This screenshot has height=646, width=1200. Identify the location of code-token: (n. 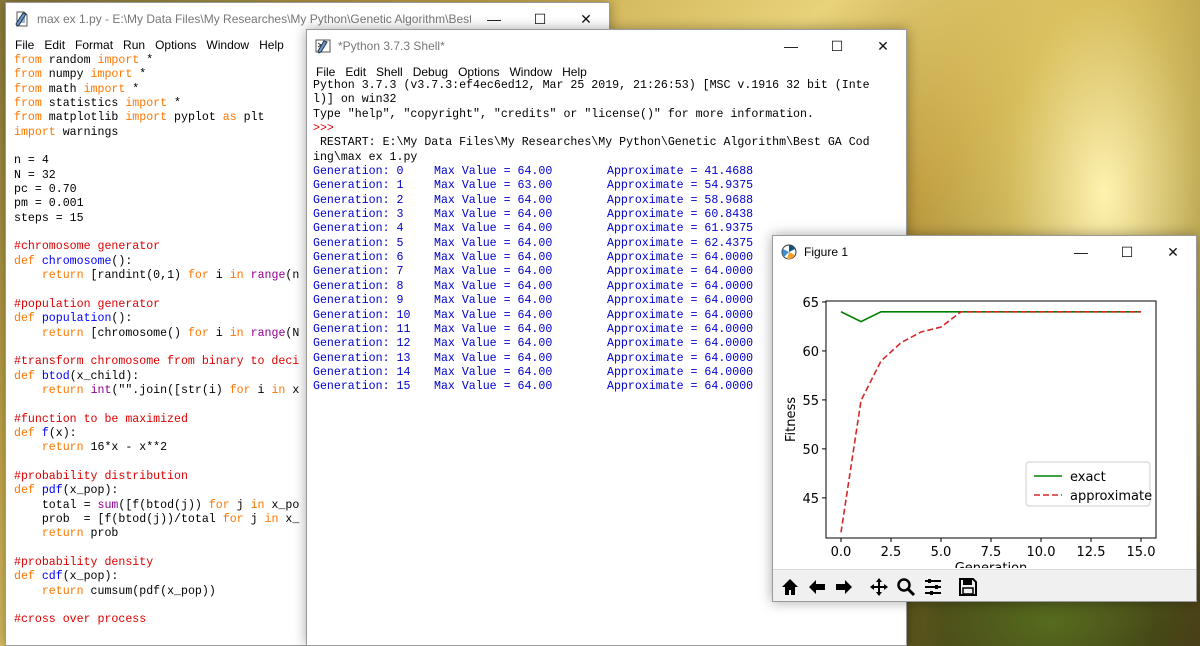
(292, 276).